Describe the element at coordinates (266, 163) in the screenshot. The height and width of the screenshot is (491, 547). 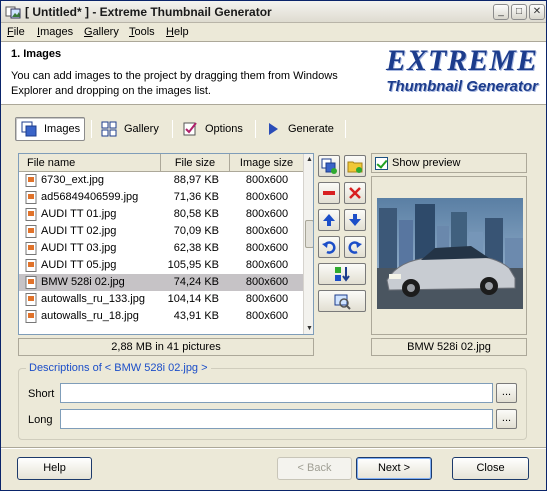
I see `column-header-image-size: Image size` at that location.